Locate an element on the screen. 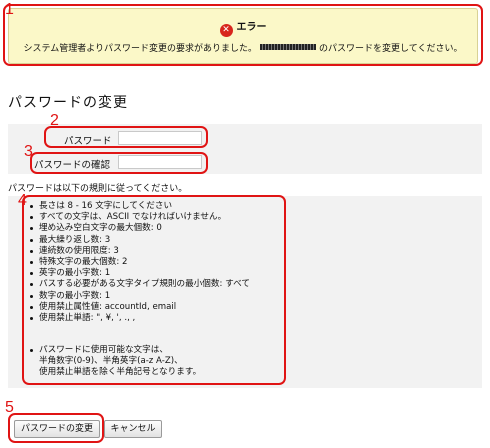  annotation-number-5: 5 is located at coordinates (9, 407).